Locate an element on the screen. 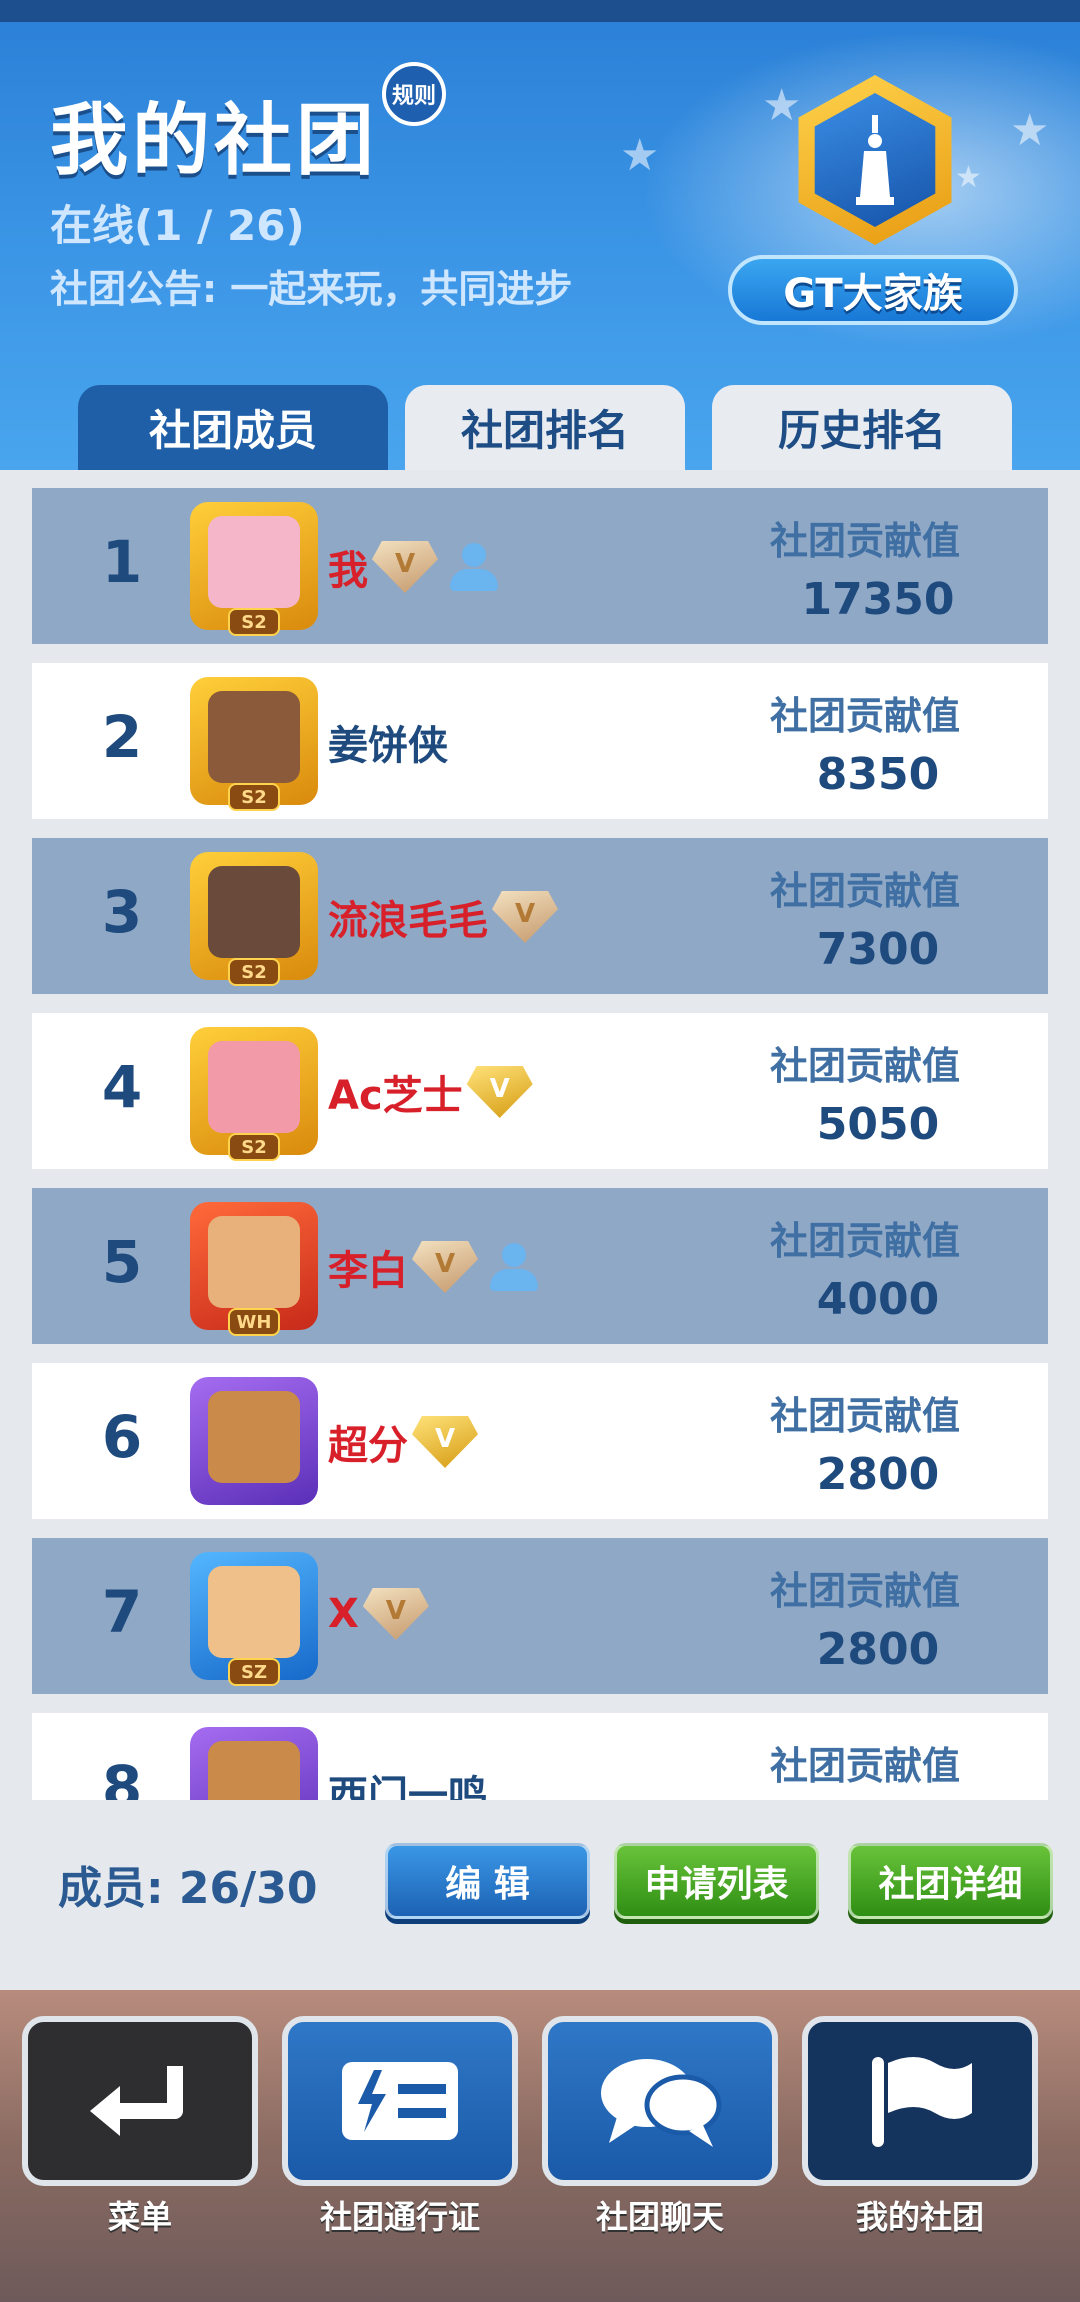 Image resolution: width=1080 pixels, height=2302 pixels. flag-icon is located at coordinates (922, 2102).